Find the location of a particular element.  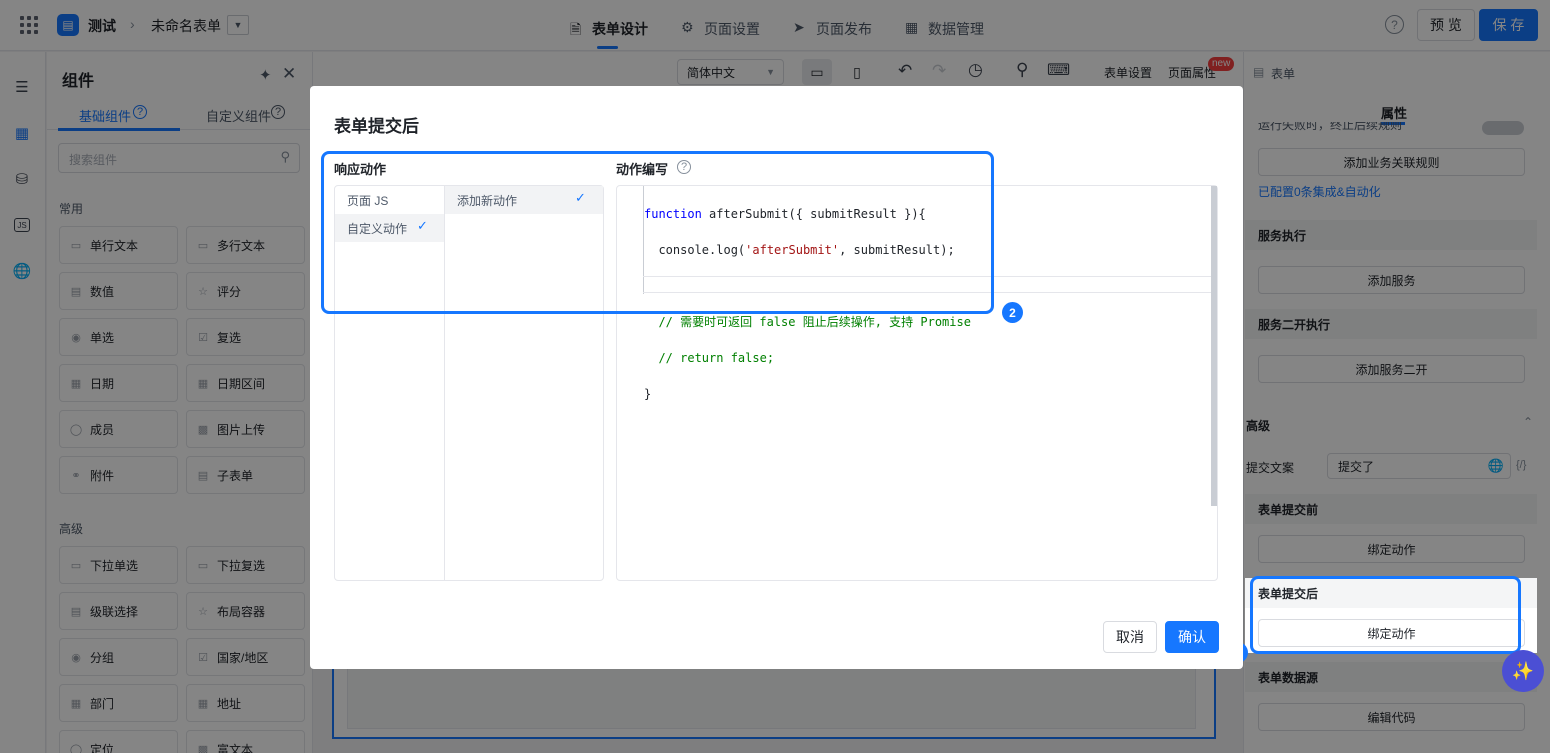

step-badge-2: 2 is located at coordinates (1012, 312).